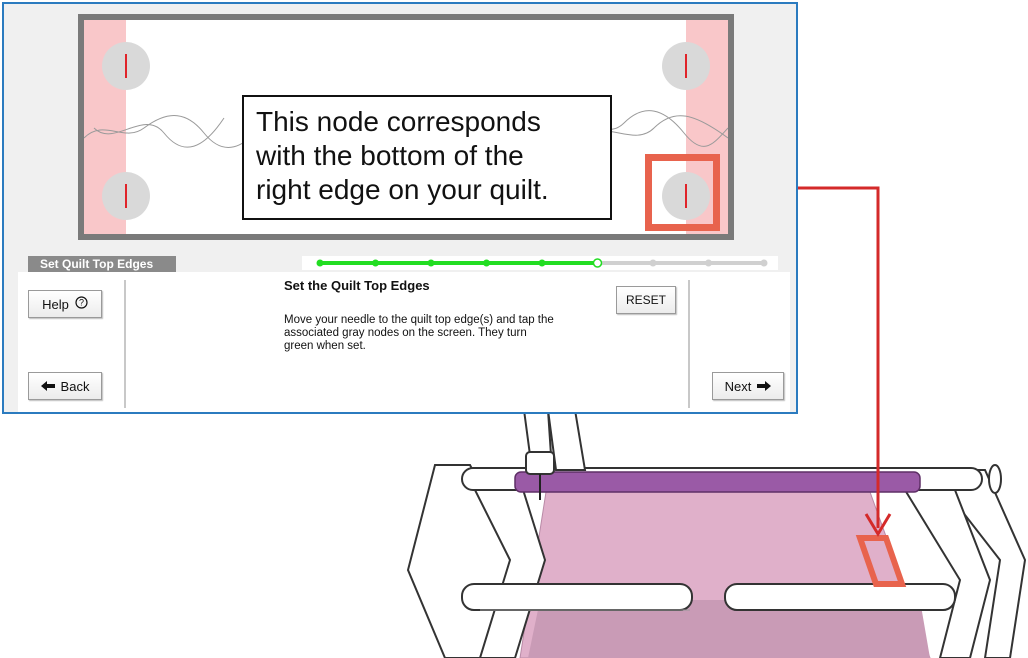  I want to click on step-title: Set the Quilt Top Edges, so click(357, 285).